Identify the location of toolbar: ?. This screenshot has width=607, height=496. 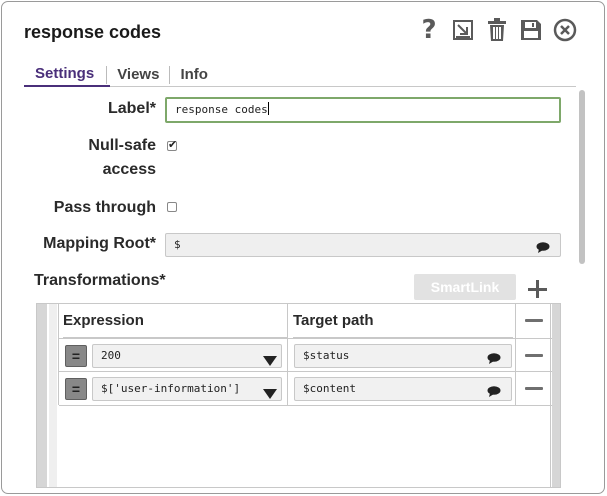
(497, 30).